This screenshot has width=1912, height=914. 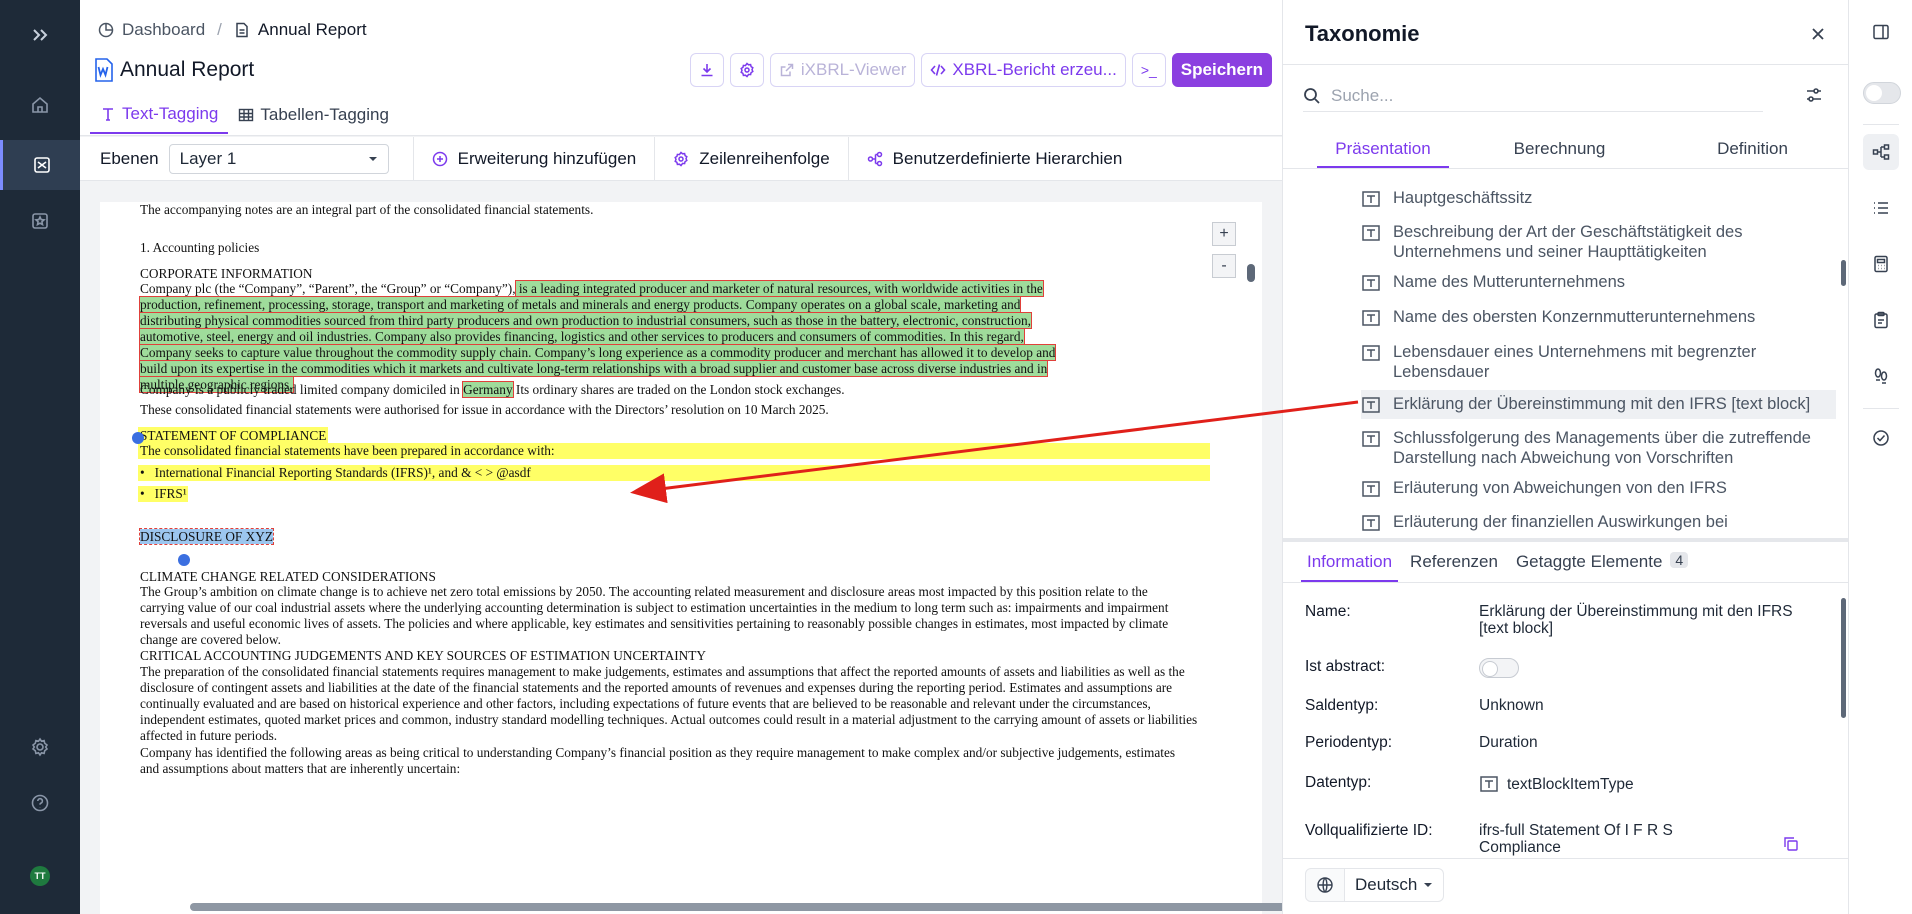 I want to click on info-scrollbar, so click(x=1843, y=720).